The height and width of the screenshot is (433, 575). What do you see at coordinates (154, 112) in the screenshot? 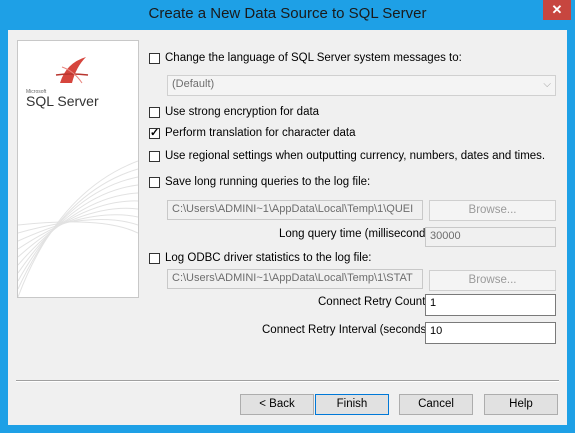
I see `strong-encryption-checkbox` at bounding box center [154, 112].